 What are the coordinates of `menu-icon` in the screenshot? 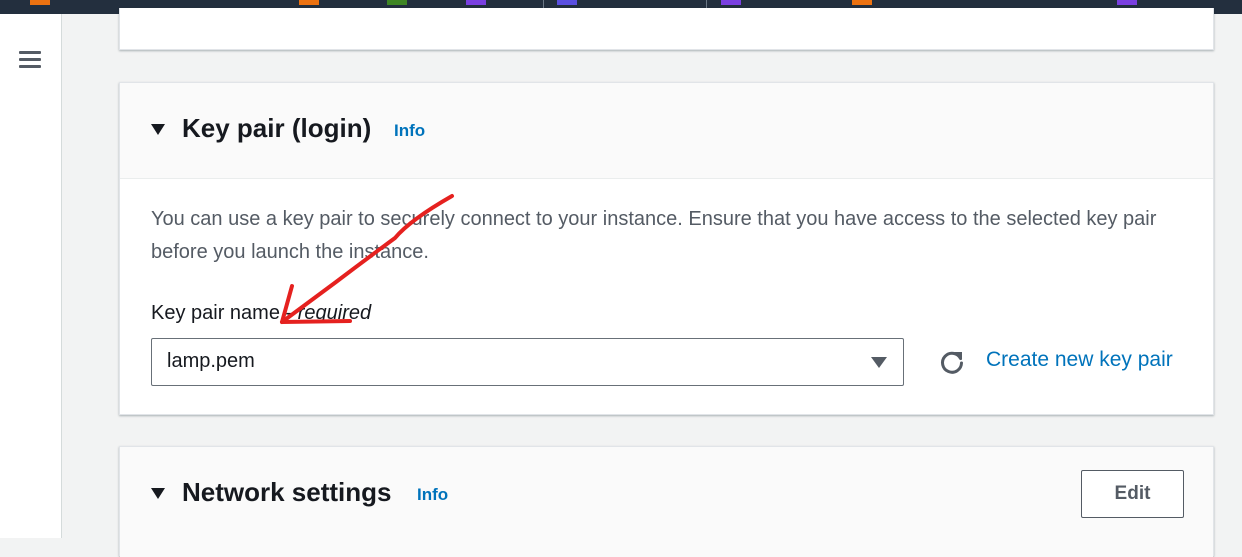 It's located at (30, 60).